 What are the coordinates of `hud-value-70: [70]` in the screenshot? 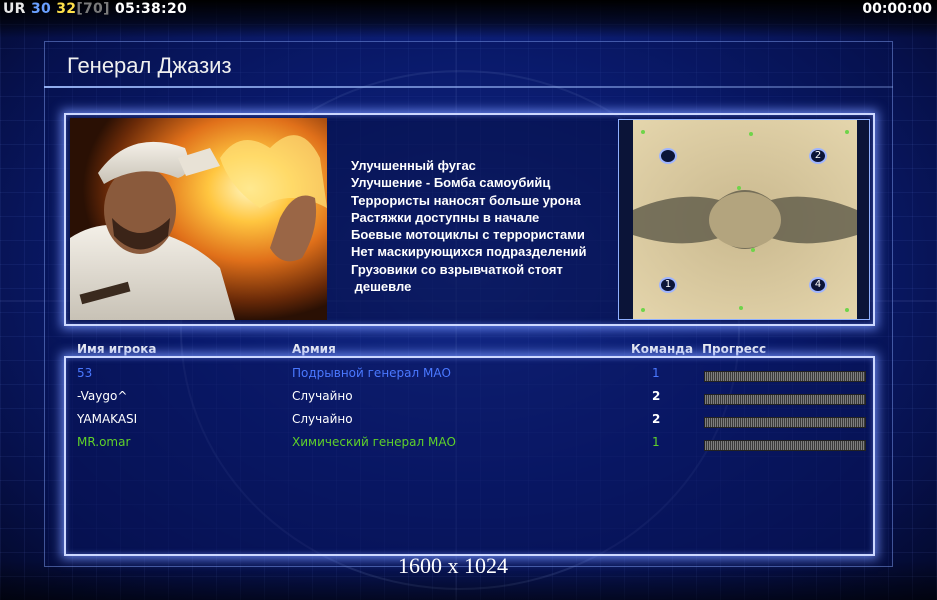 It's located at (93, 9).